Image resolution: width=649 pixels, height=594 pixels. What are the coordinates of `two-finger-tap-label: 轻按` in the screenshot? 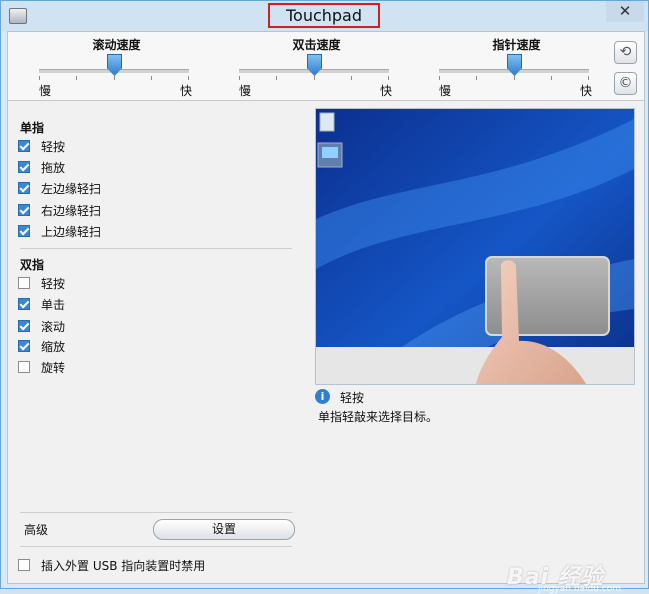 It's located at (53, 284).